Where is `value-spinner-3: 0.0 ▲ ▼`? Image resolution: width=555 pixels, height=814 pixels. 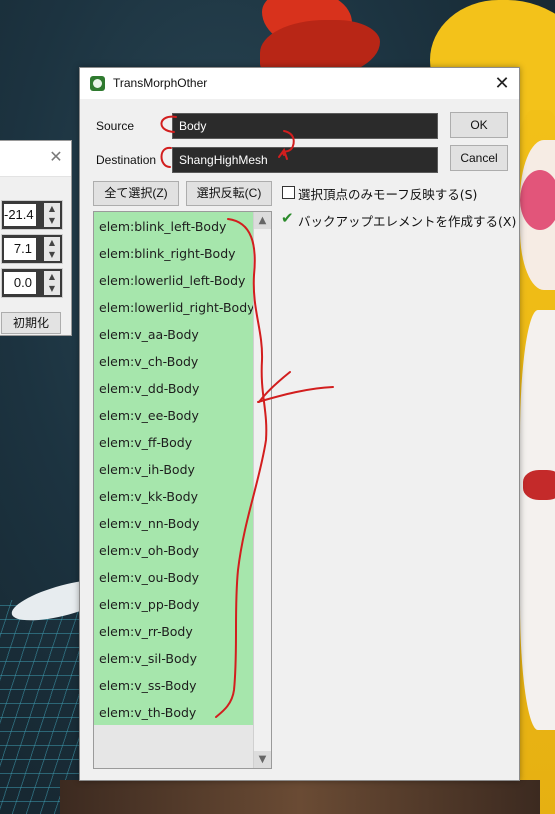
value-spinner-3: 0.0 ▲ ▼ is located at coordinates (32, 283).